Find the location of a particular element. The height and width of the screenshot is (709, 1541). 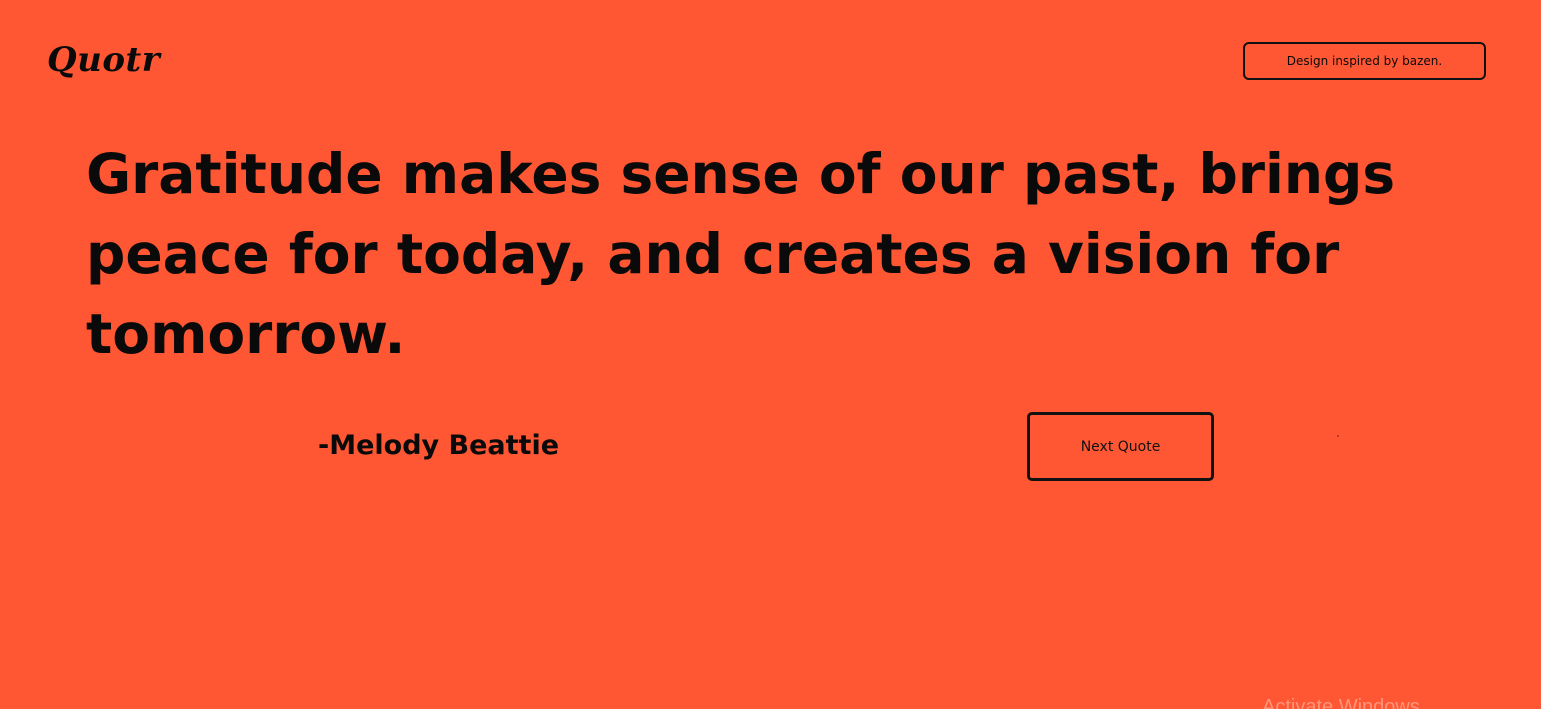

logo: Quotr is located at coordinates (104, 60).